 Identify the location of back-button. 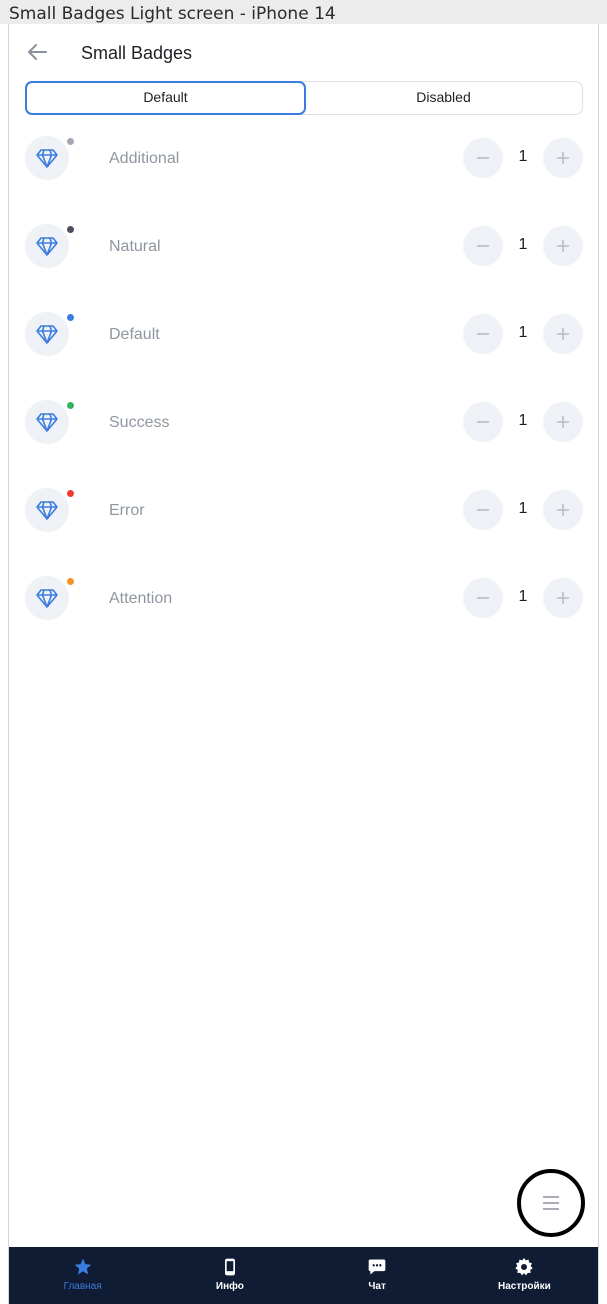
(37, 52).